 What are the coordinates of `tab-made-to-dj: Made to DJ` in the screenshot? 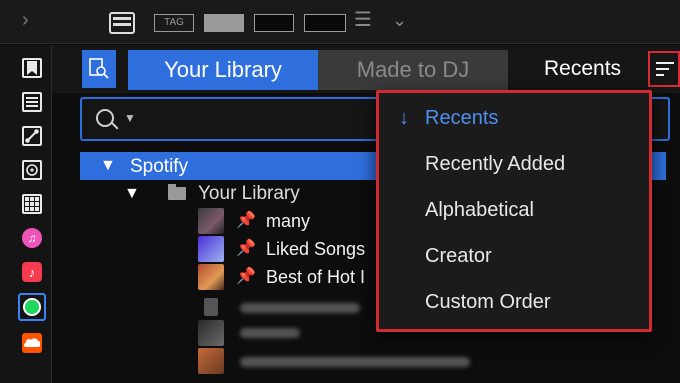 It's located at (413, 70).